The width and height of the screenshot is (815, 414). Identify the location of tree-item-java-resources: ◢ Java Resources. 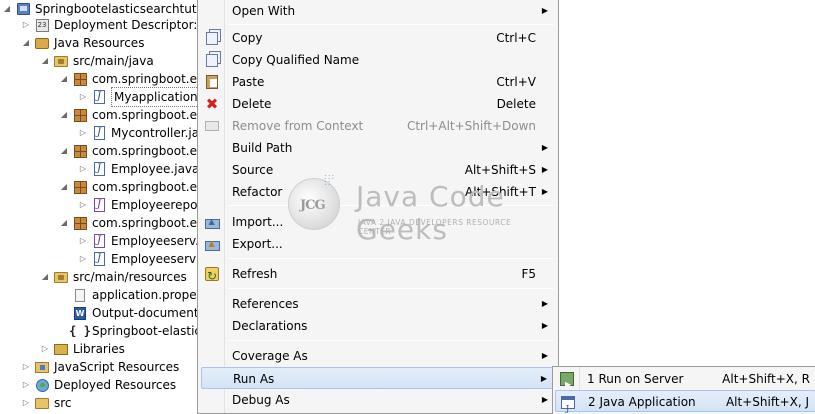
(83, 43).